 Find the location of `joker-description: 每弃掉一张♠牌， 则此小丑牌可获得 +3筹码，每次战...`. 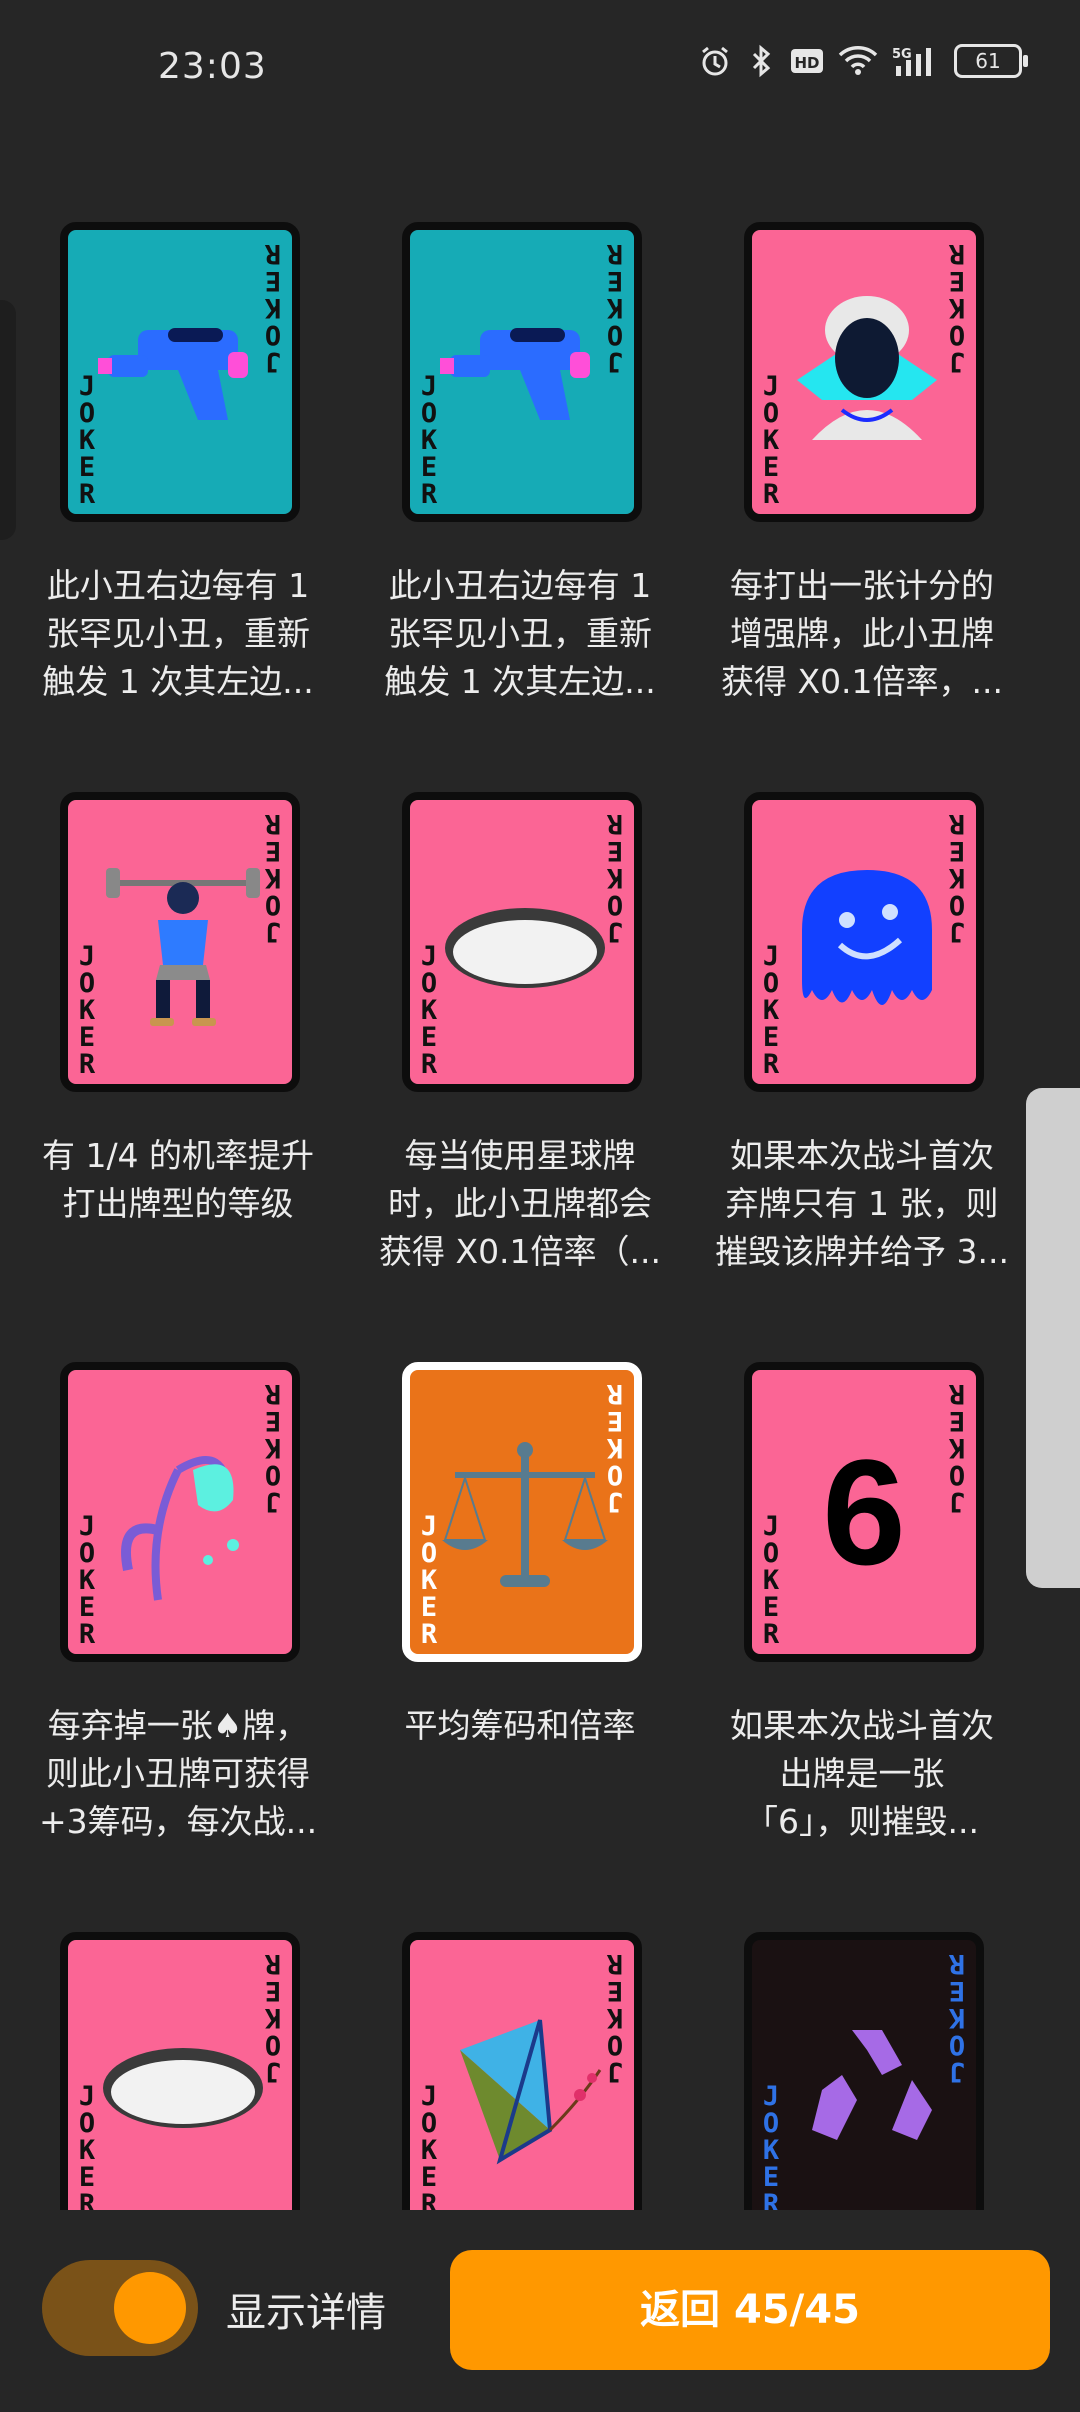

joker-description: 每弃掉一张♠牌， 则此小丑牌可获得 +3筹码，每次战... is located at coordinates (178, 1773).